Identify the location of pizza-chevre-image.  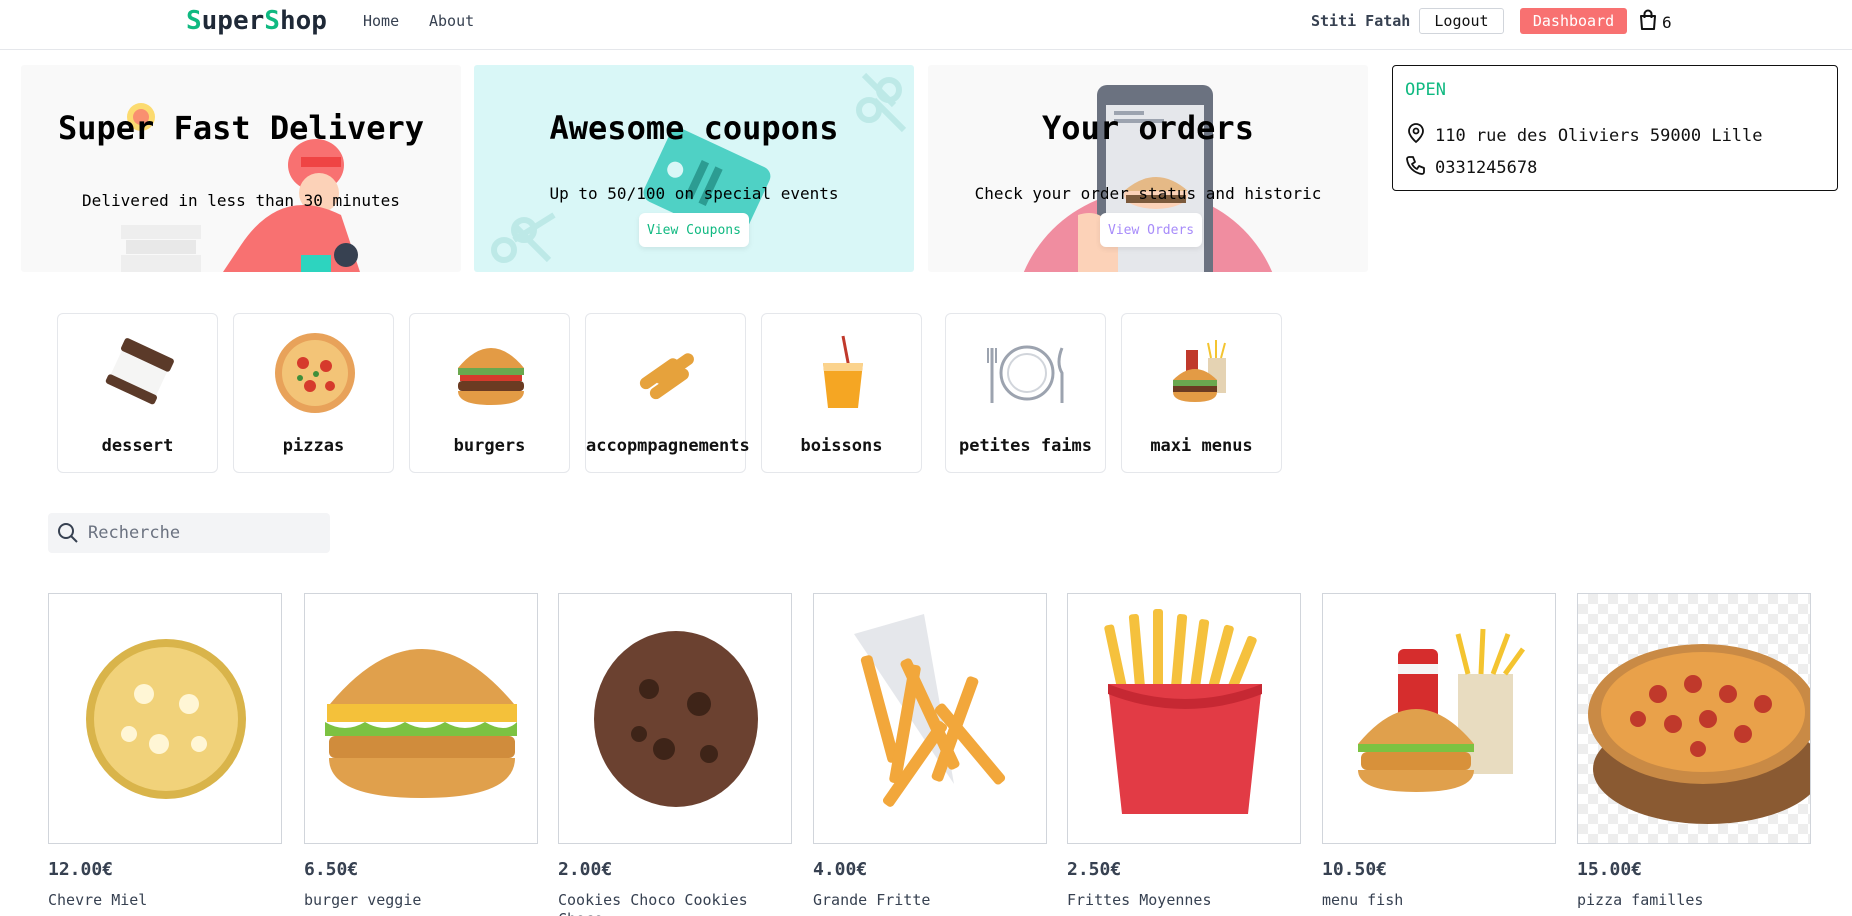
(166, 719).